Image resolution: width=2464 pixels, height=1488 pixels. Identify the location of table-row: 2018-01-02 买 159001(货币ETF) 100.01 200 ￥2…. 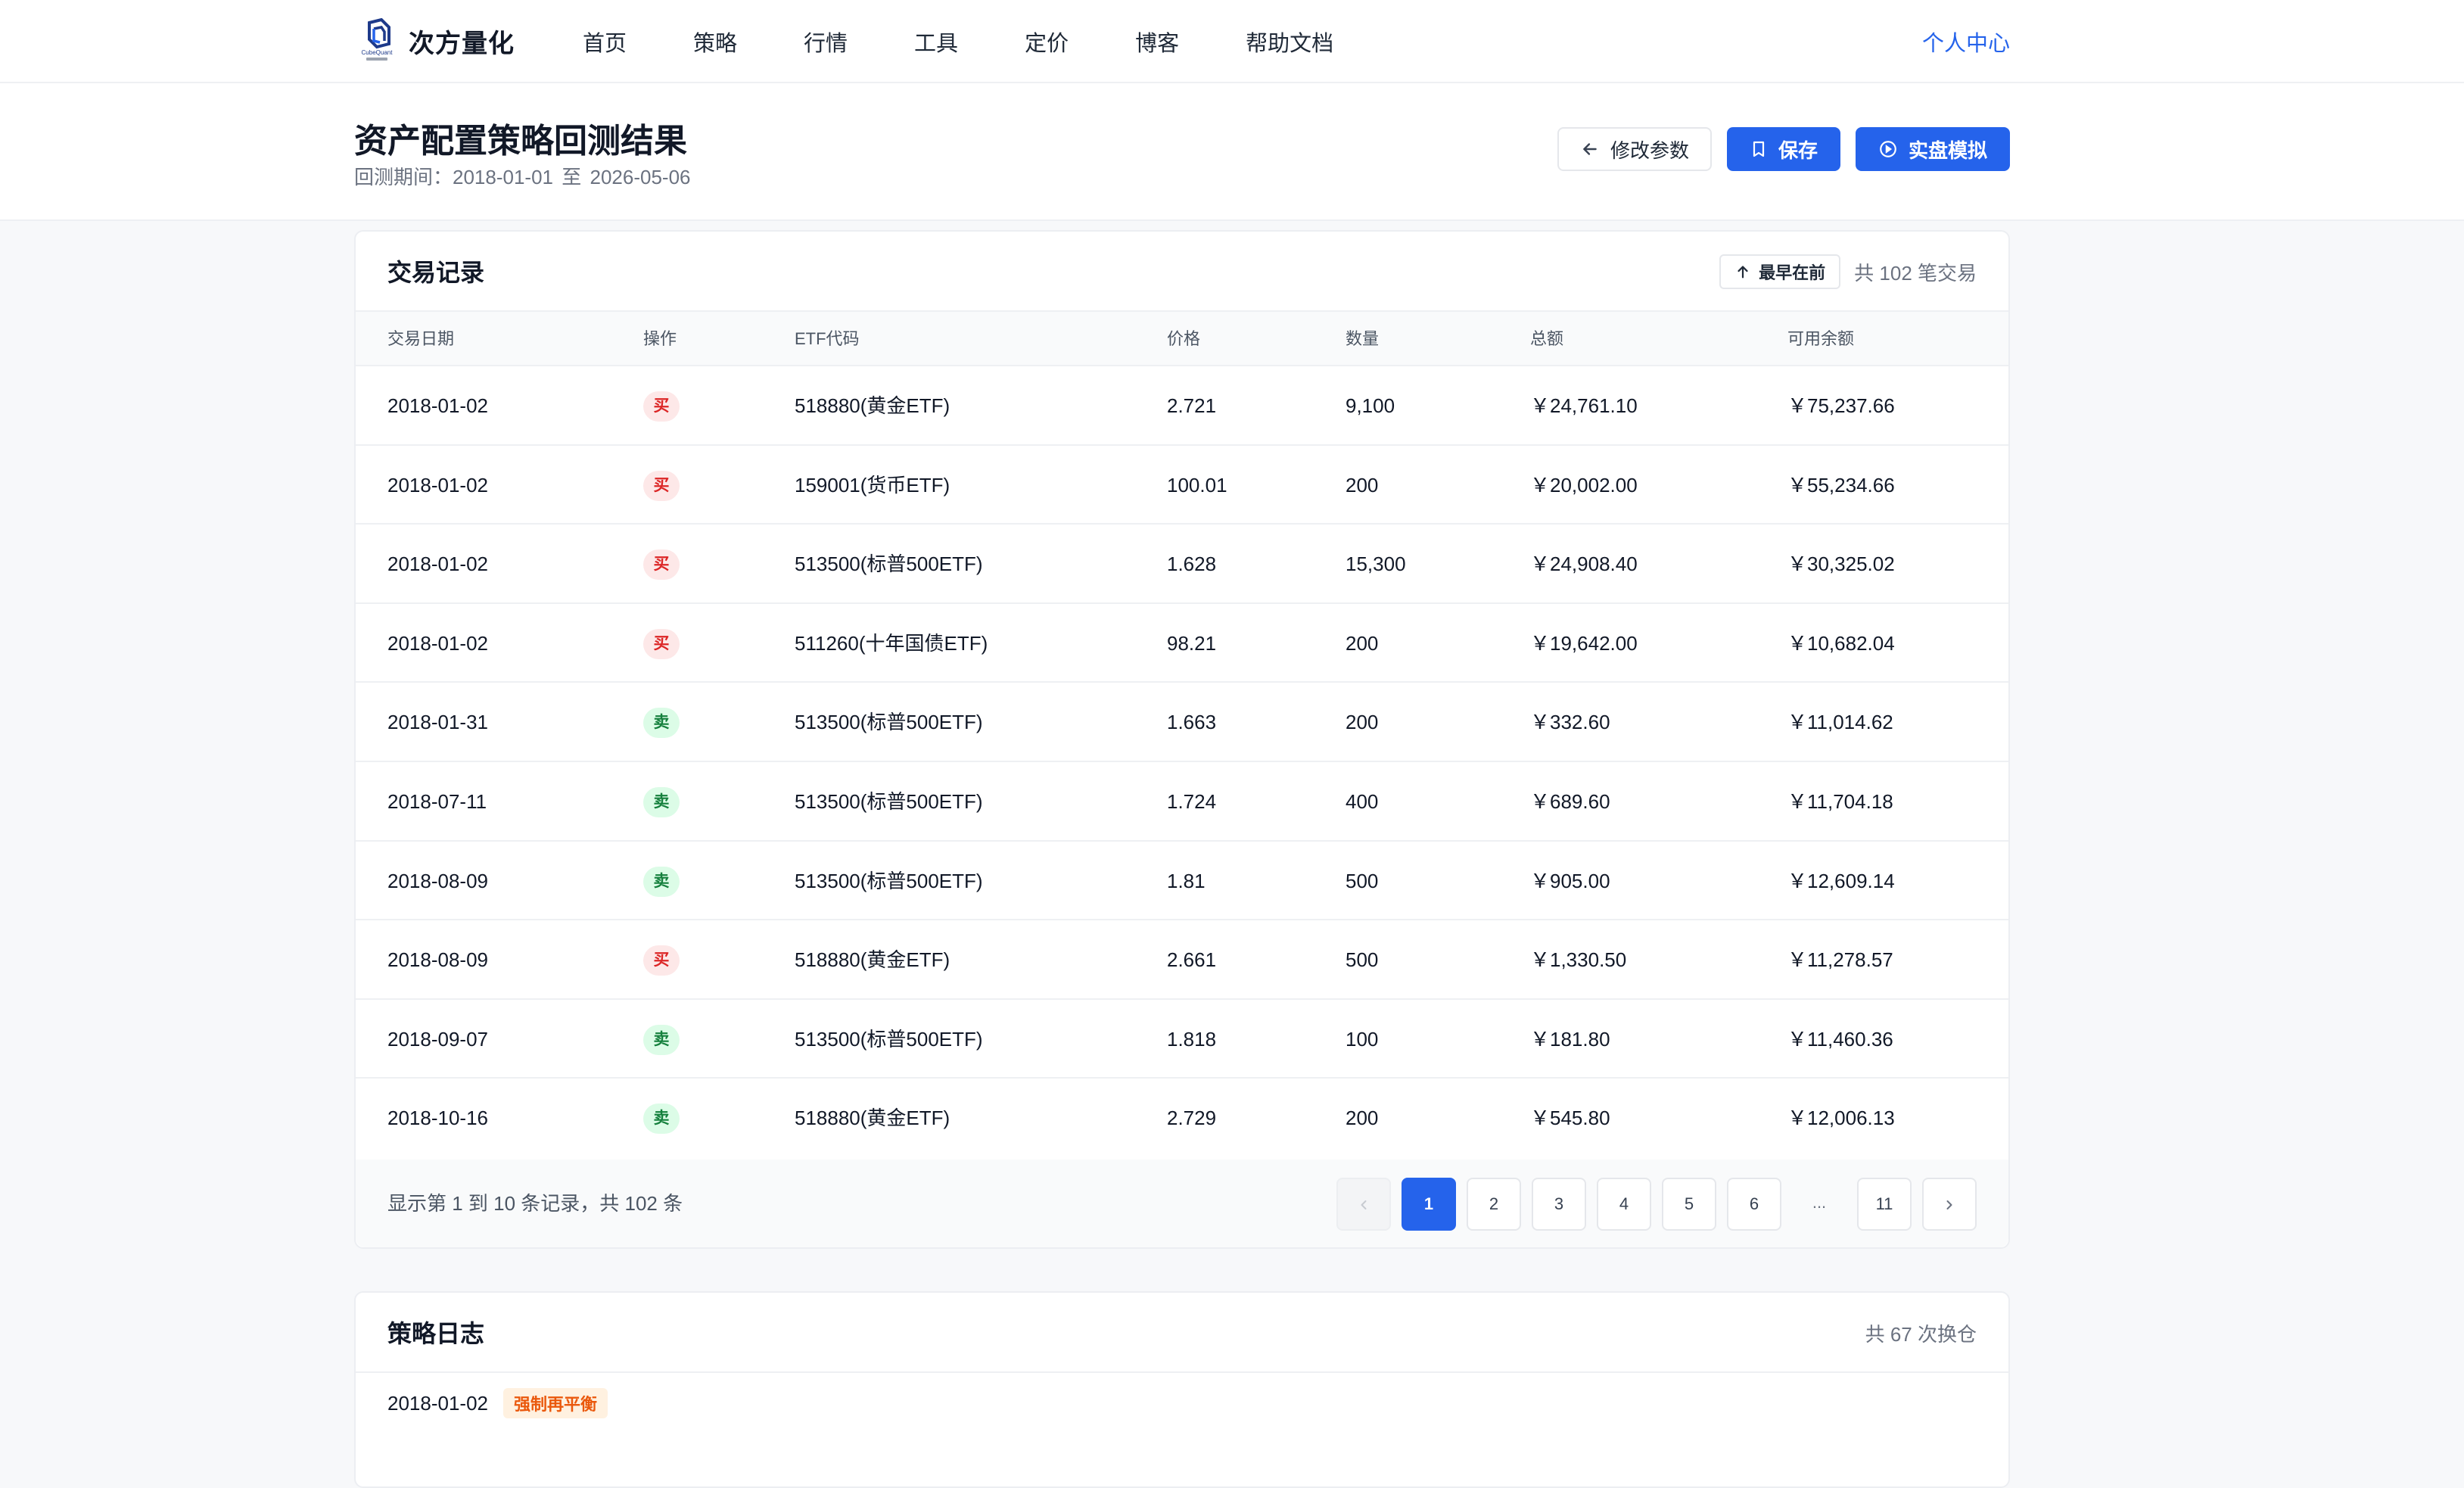
(1182, 485).